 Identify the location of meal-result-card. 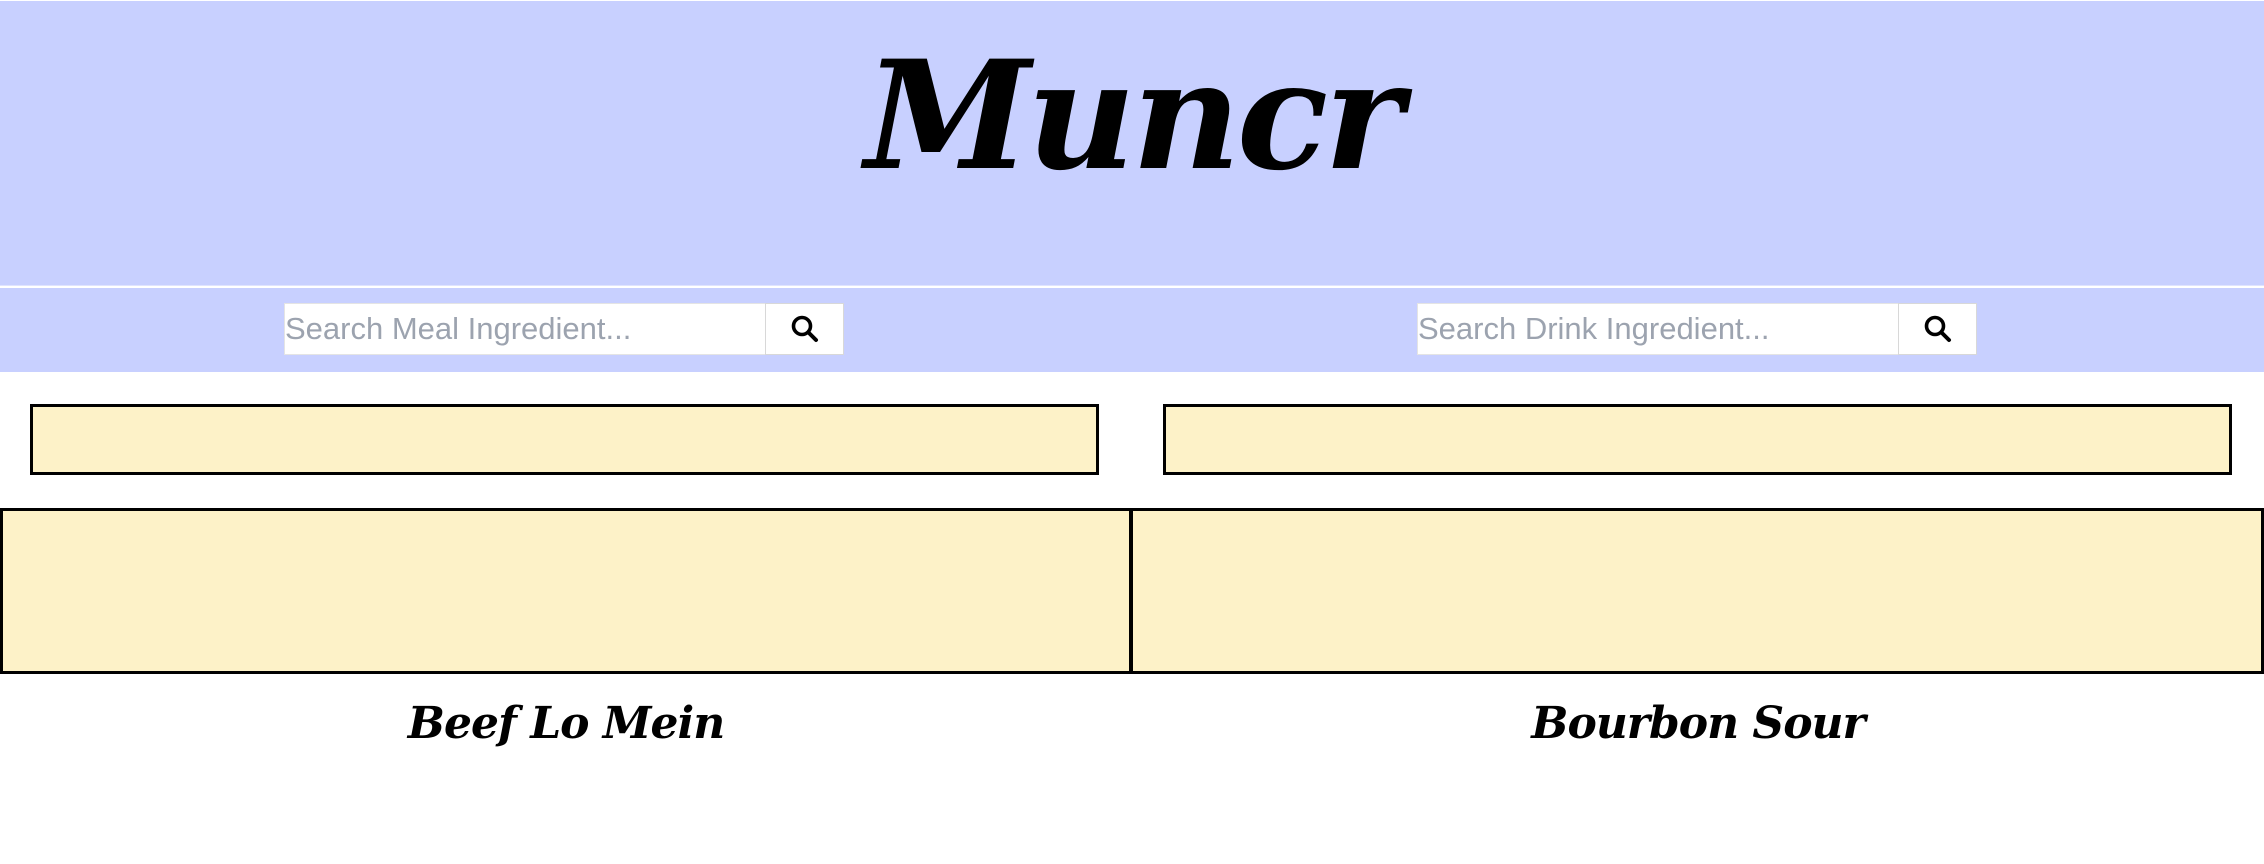
(566, 591).